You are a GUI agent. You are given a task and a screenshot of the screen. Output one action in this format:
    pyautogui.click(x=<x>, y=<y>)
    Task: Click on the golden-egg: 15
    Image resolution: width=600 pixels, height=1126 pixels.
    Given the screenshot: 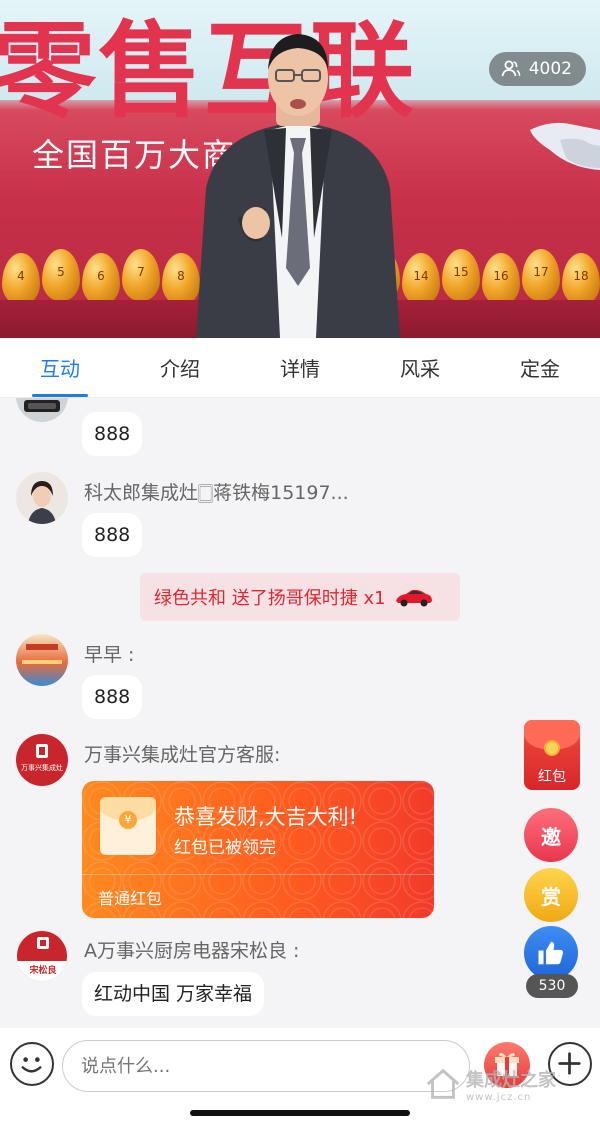 What is the action you would take?
    pyautogui.click(x=461, y=275)
    